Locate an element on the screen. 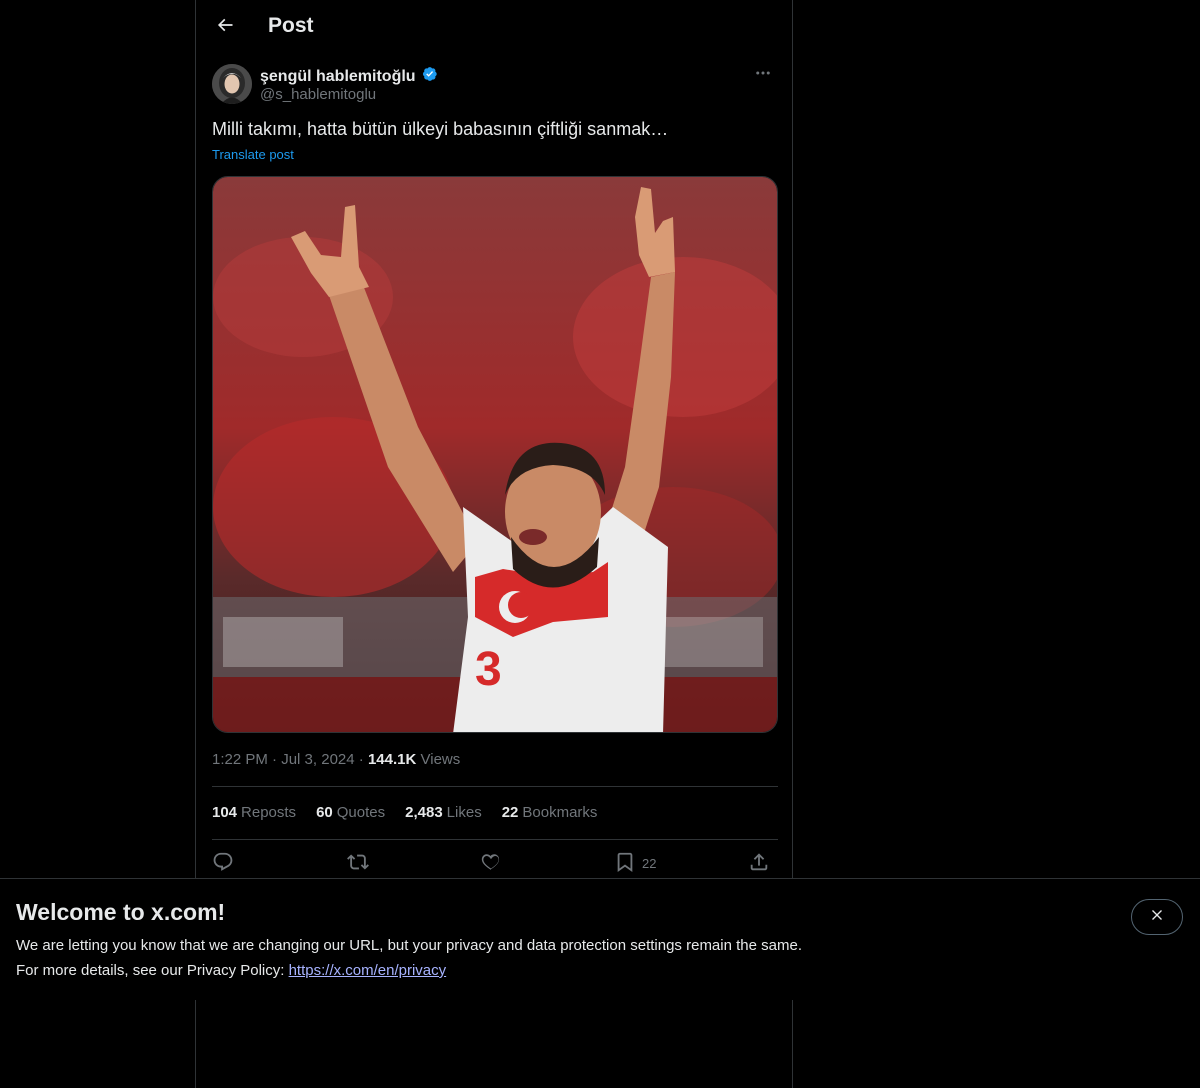  post-metadata: 1:22 PM · Jul 3, 2024 · 144.1K Views is located at coordinates (336, 759).